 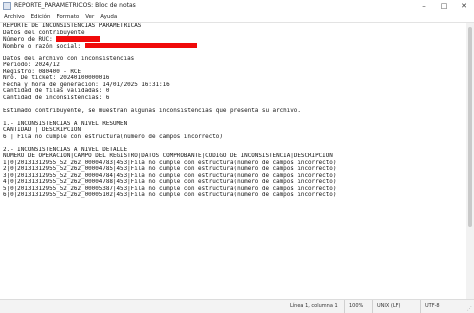 I want to click on menu-edicion: Edición, so click(x=41, y=17).